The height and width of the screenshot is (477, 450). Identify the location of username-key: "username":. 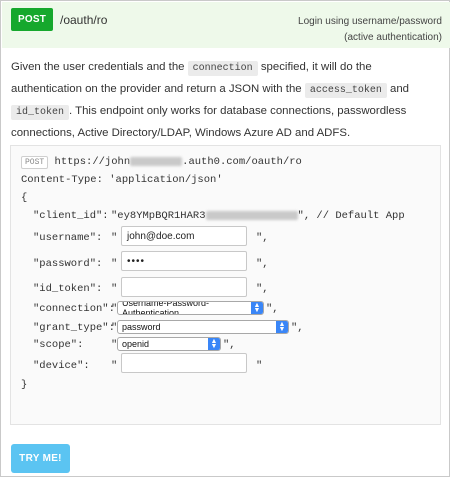
(68, 238).